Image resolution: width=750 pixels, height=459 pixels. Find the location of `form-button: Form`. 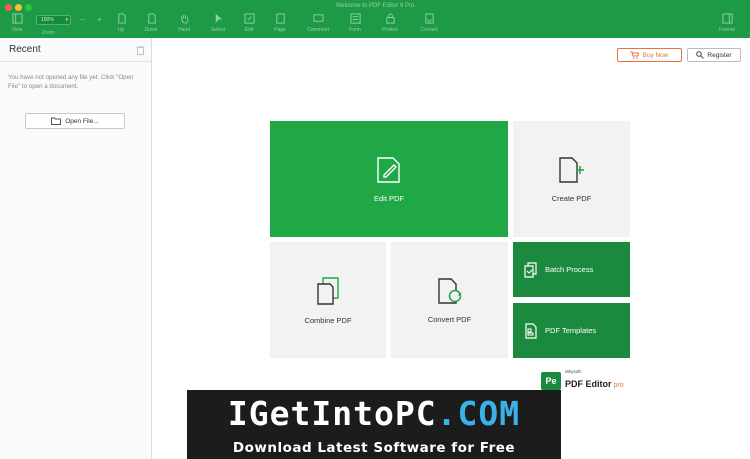

form-button: Form is located at coordinates (355, 23).